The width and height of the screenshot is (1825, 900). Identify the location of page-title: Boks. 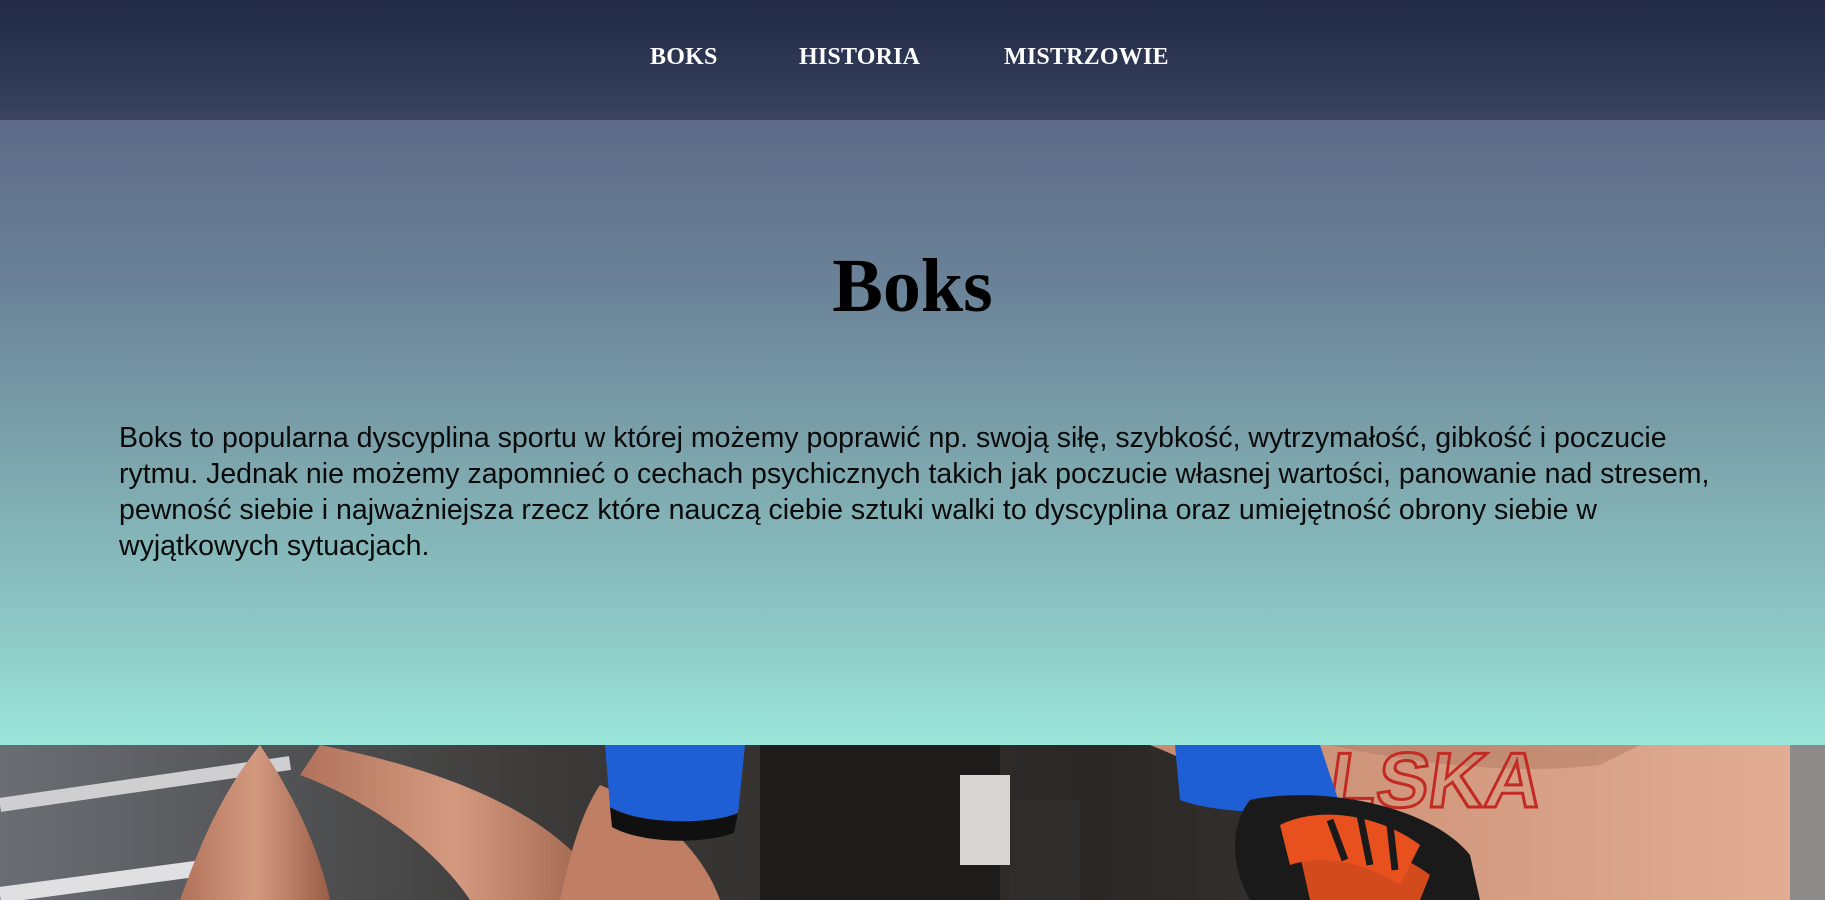
(912, 286).